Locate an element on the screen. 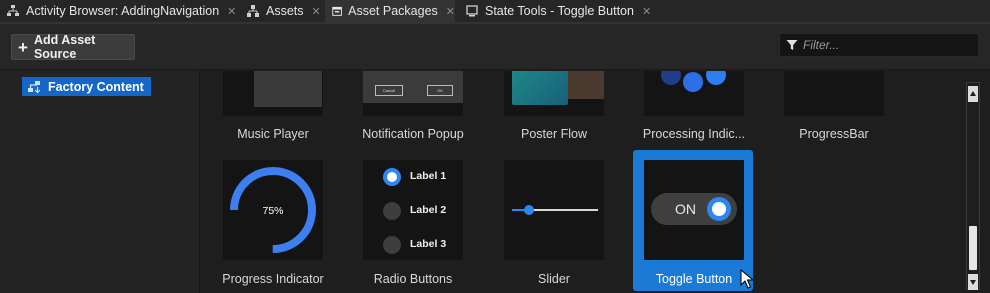 The width and height of the screenshot is (990, 293). poster-flow-thumbnail is located at coordinates (554, 93).